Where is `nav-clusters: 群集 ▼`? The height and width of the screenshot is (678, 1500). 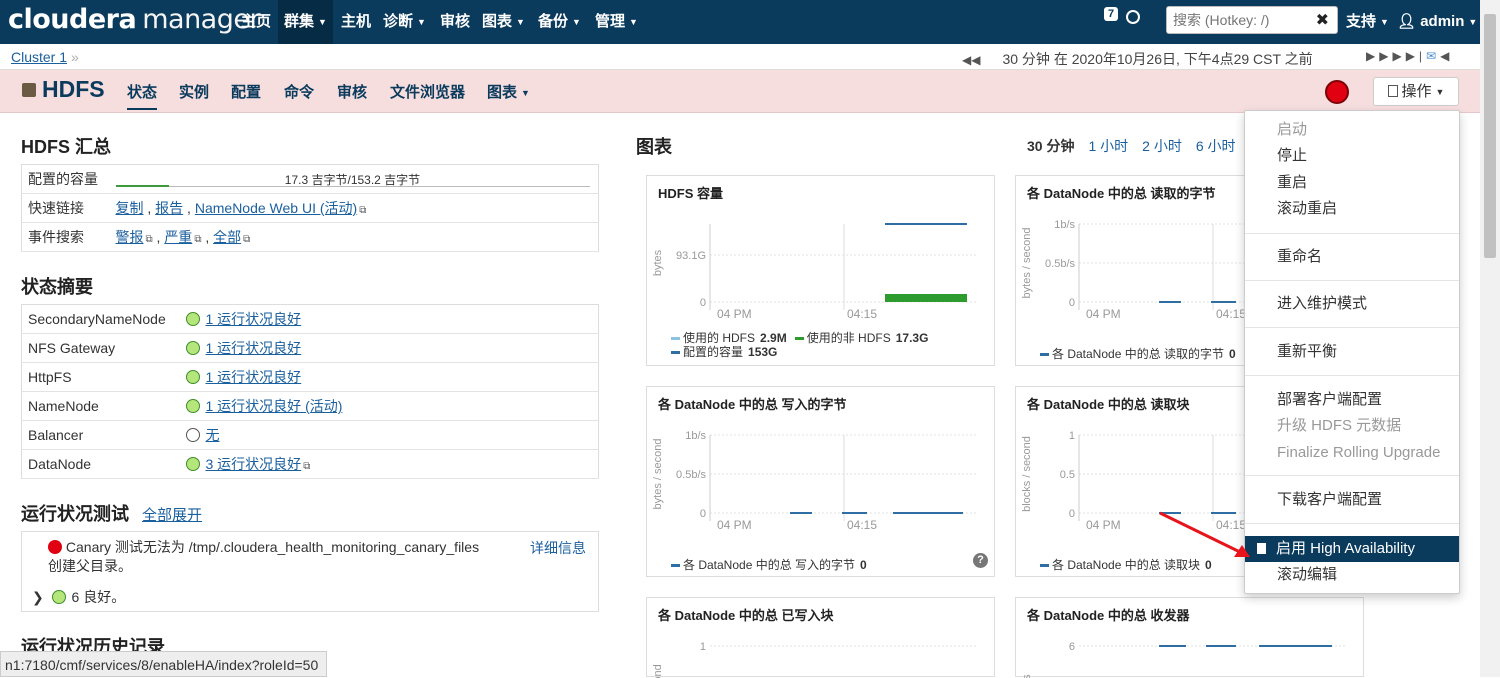 nav-clusters: 群集 ▼ is located at coordinates (305, 22).